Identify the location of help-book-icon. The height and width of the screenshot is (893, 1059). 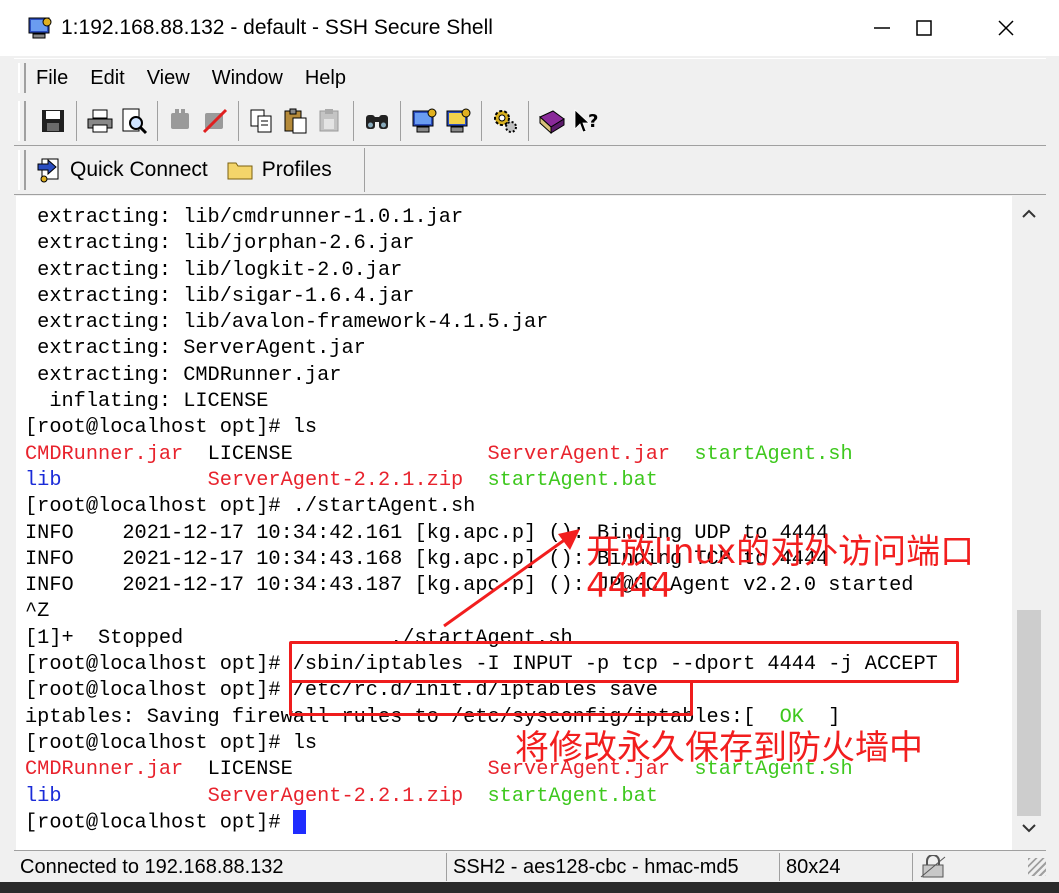
(552, 122).